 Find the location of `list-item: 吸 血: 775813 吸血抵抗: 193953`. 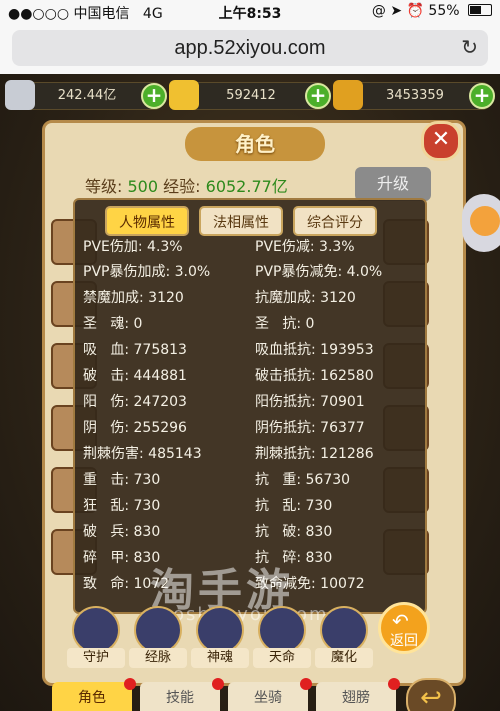

list-item: 吸 血: 775813 吸血抵抗: 193953 is located at coordinates (252, 352).